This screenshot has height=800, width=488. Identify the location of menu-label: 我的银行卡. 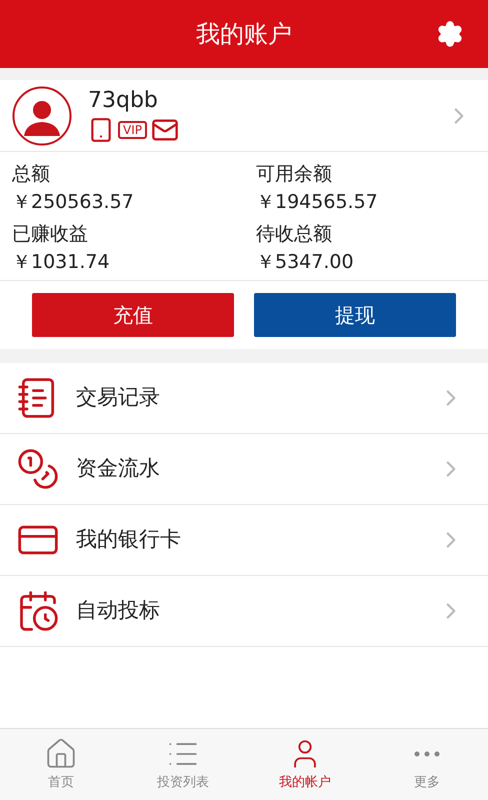
(129, 540).